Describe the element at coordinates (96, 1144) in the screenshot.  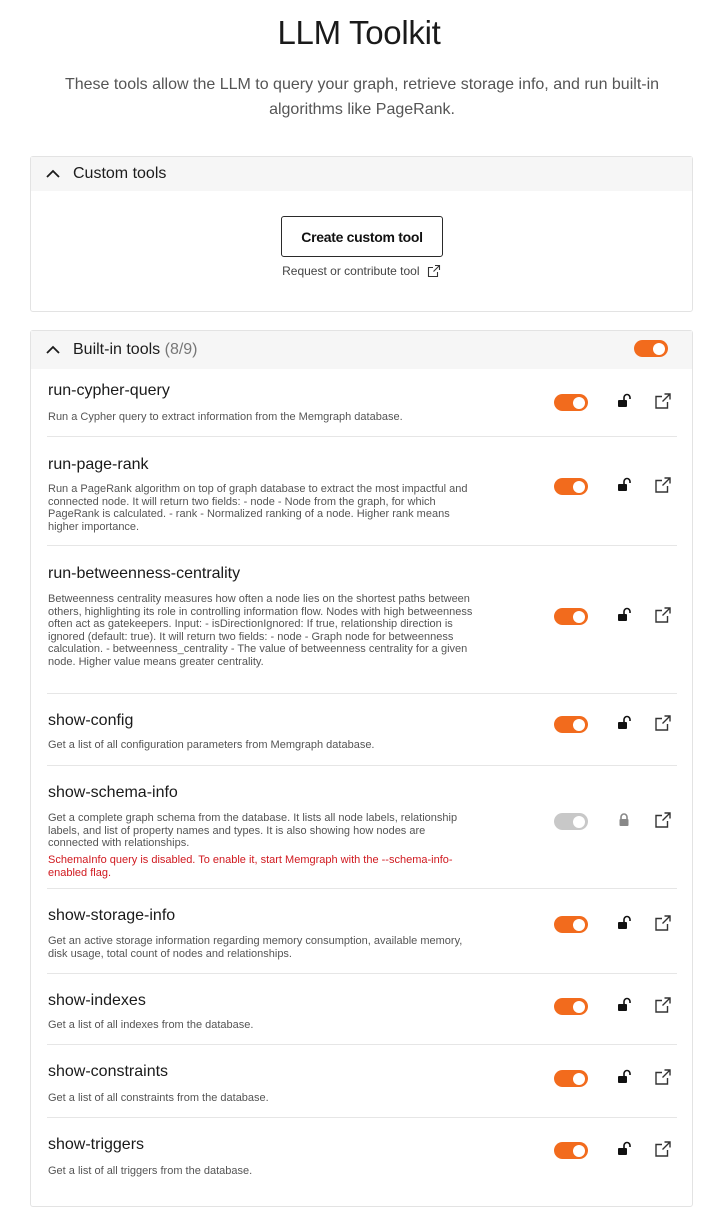
I see `tool-name: show-triggers` at that location.